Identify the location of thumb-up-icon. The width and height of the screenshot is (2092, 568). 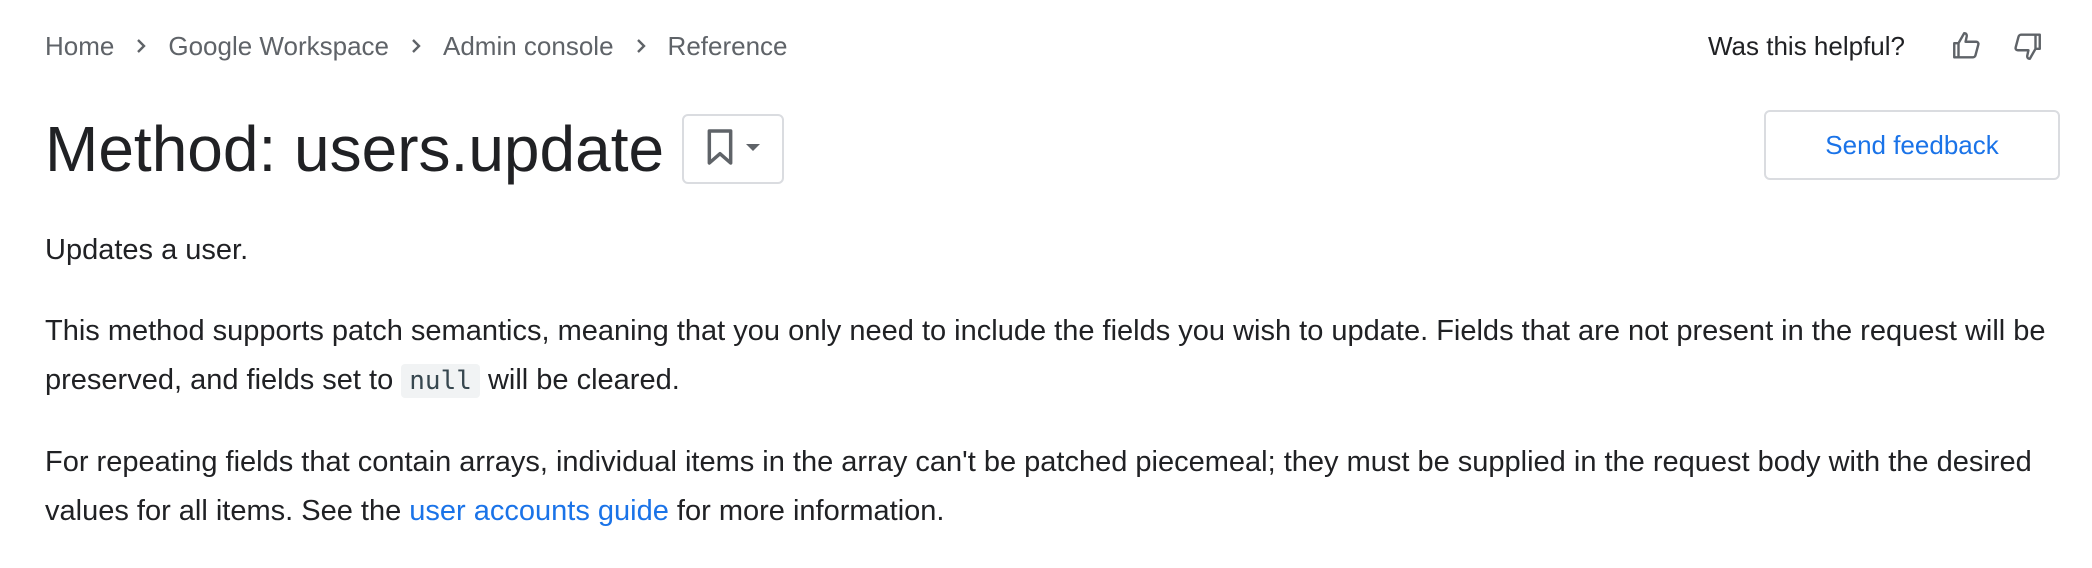
(1967, 46).